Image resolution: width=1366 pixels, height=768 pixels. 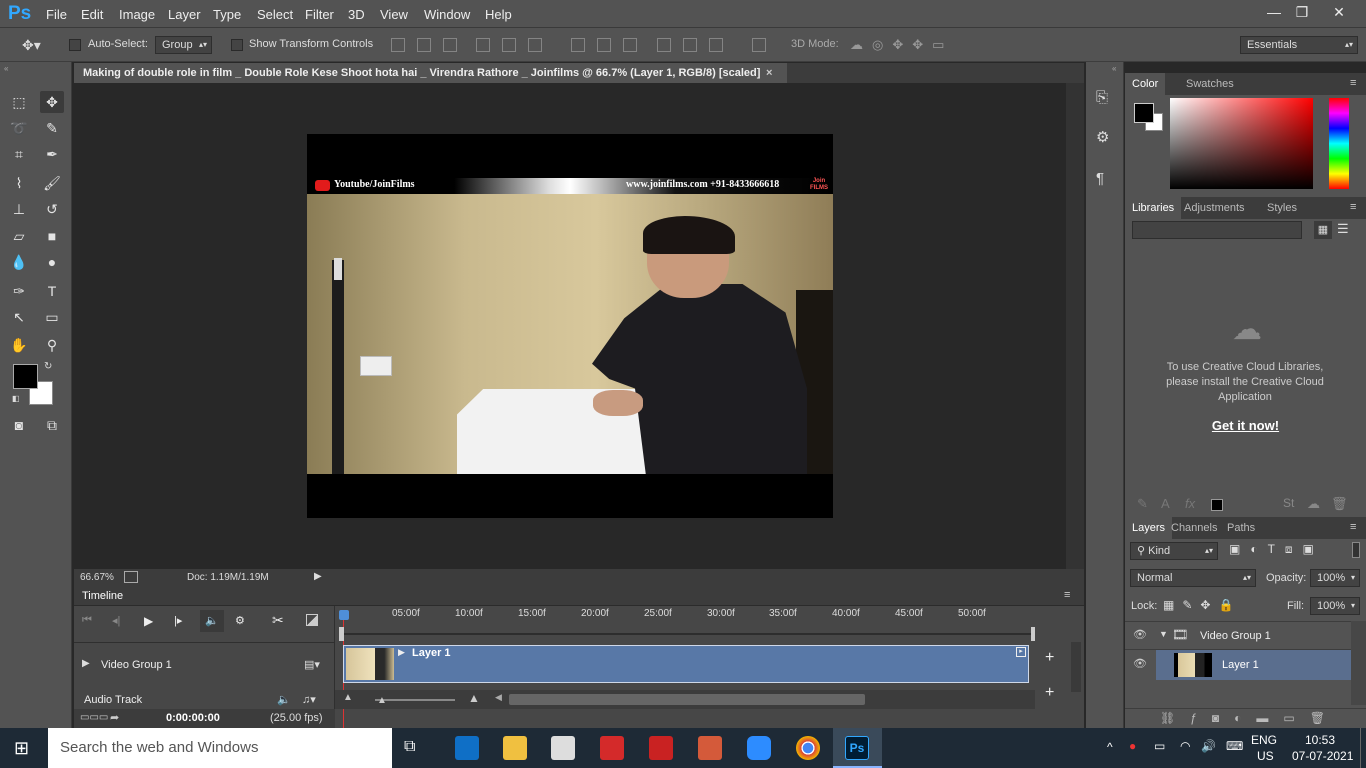 I want to click on wifi-icon: ◠, so click(x=1185, y=746).